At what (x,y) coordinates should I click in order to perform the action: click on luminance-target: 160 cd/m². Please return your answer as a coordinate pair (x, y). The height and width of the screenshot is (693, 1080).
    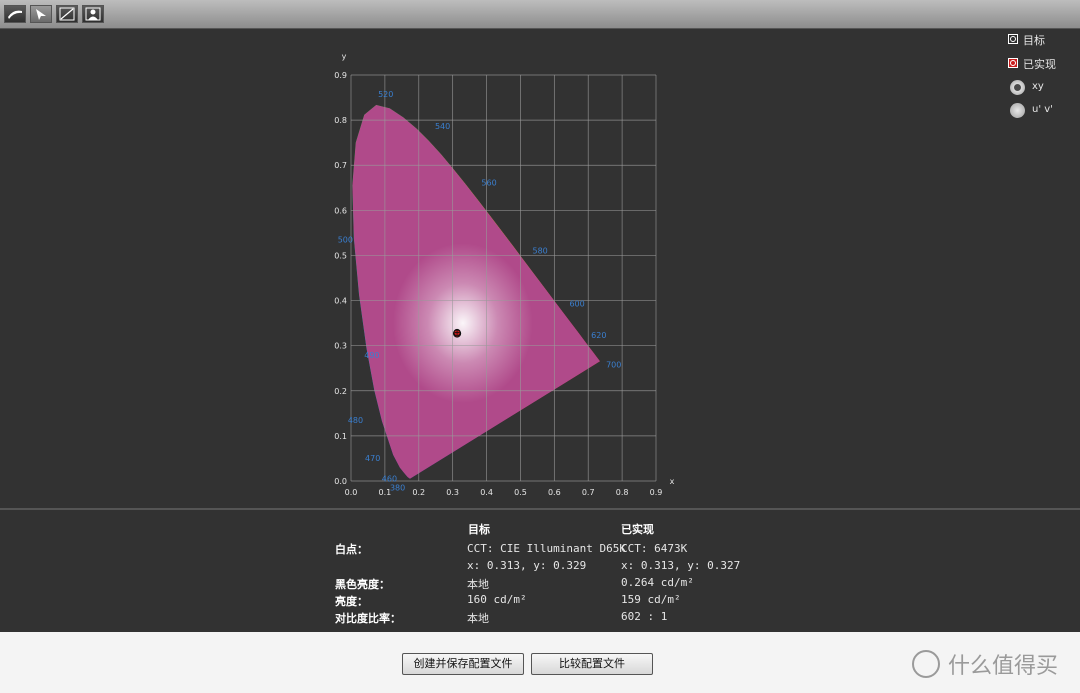
    Looking at the image, I should click on (497, 599).